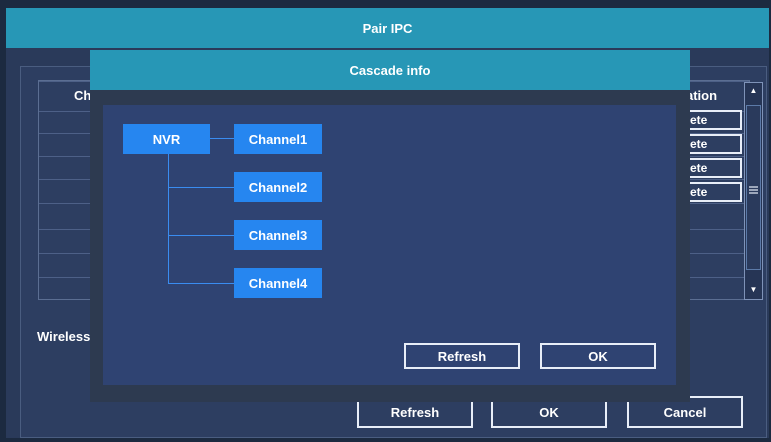  I want to click on modal-refresh-button: Refresh, so click(462, 356).